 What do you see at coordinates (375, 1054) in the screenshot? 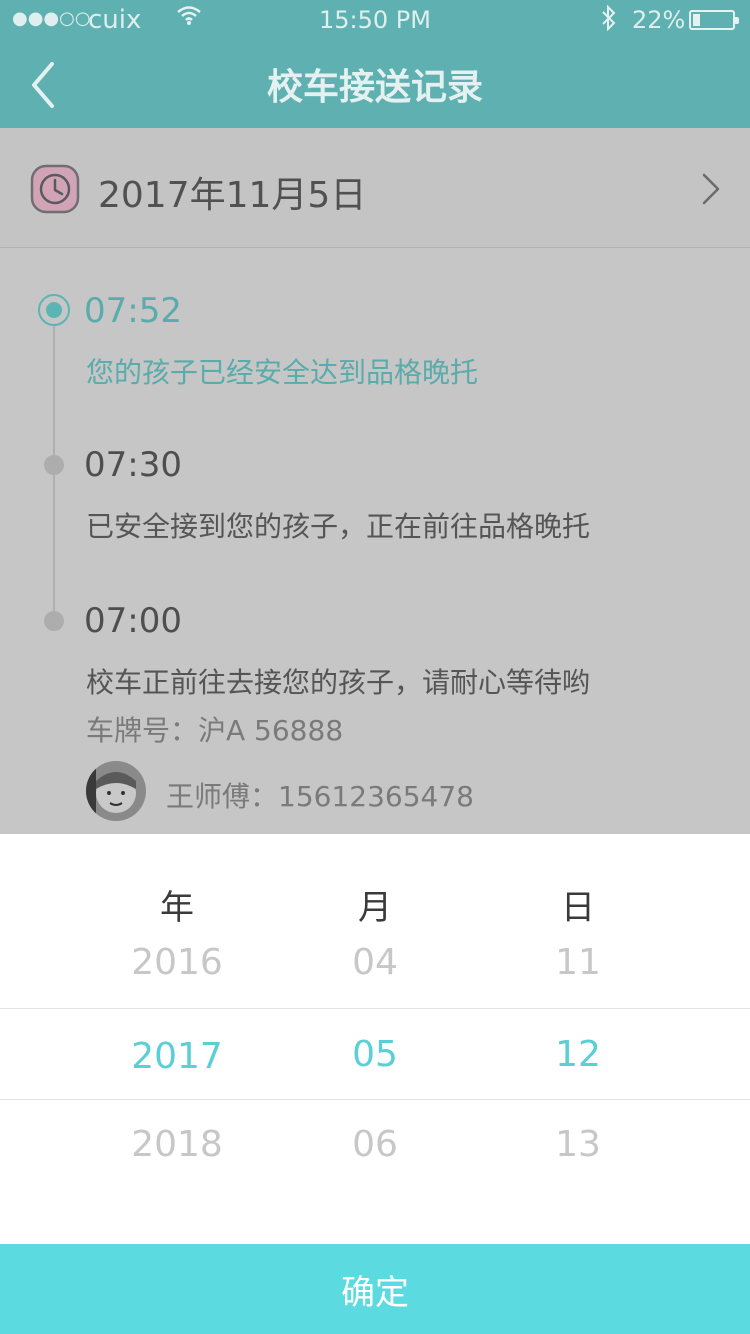
I see `month-option-selected: 05` at bounding box center [375, 1054].